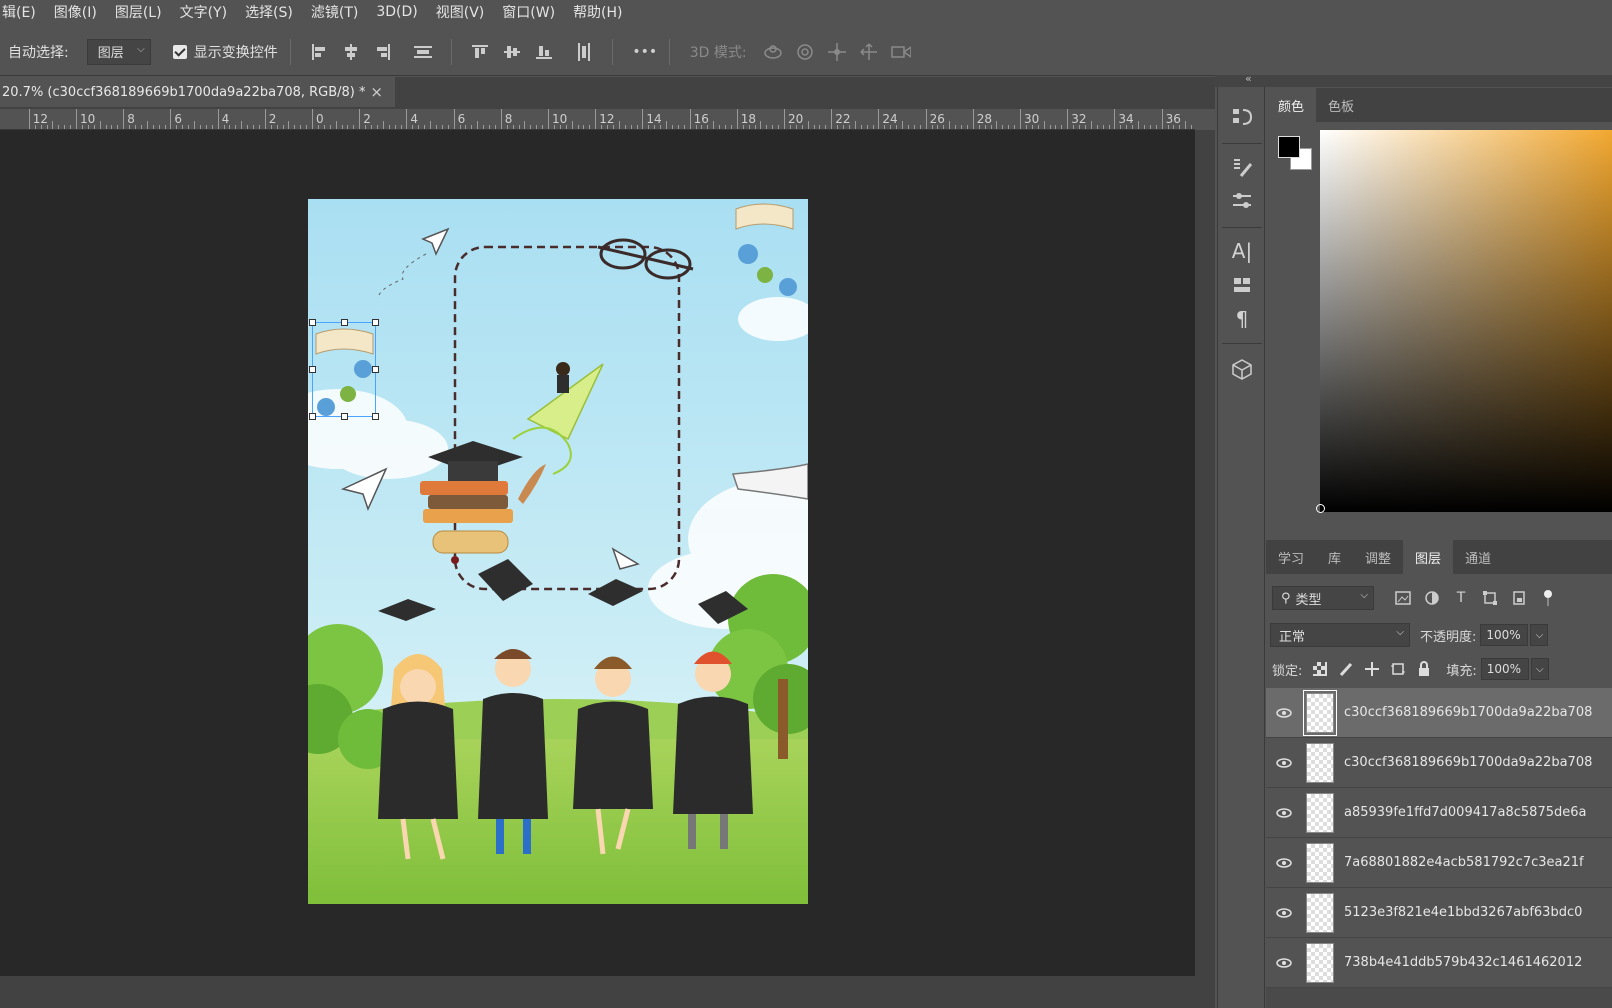 Image resolution: width=1612 pixels, height=1008 pixels. I want to click on panel-collapse-strip: «, so click(1413, 79).